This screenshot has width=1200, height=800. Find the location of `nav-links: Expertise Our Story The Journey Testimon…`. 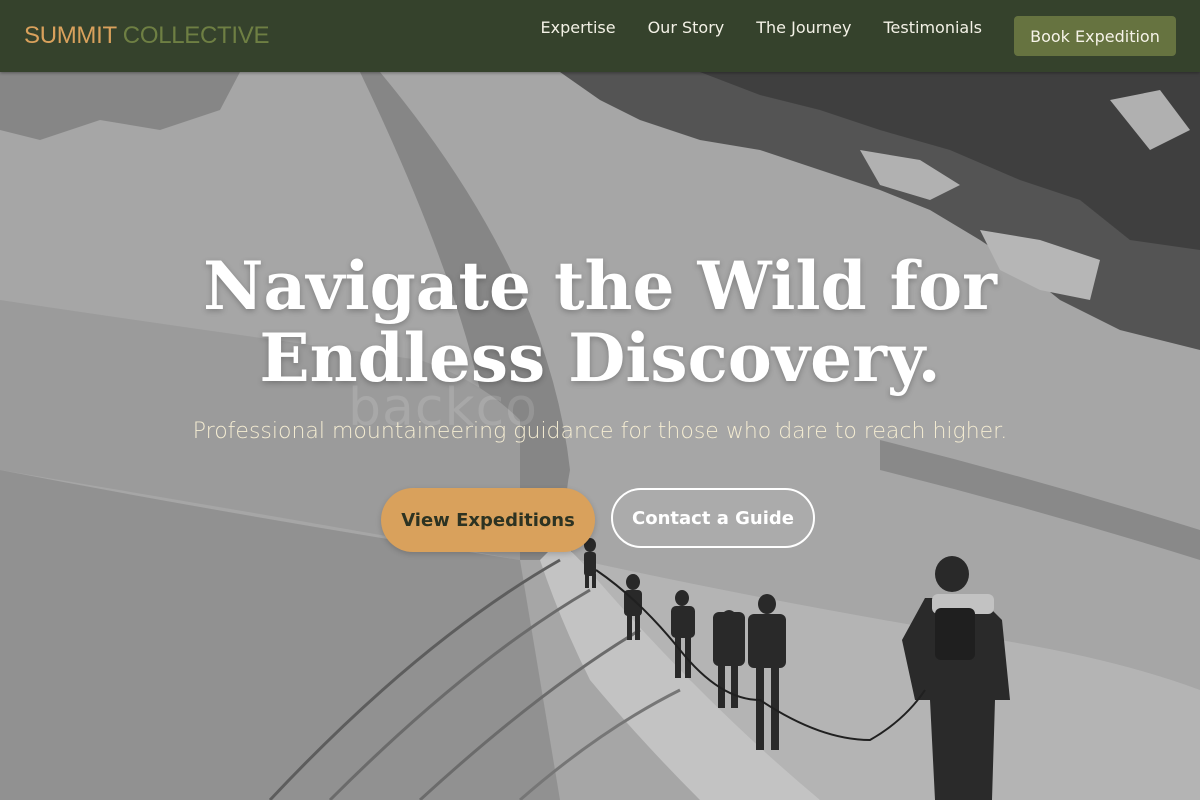

nav-links: Expertise Our Story The Journey Testimon… is located at coordinates (761, 28).